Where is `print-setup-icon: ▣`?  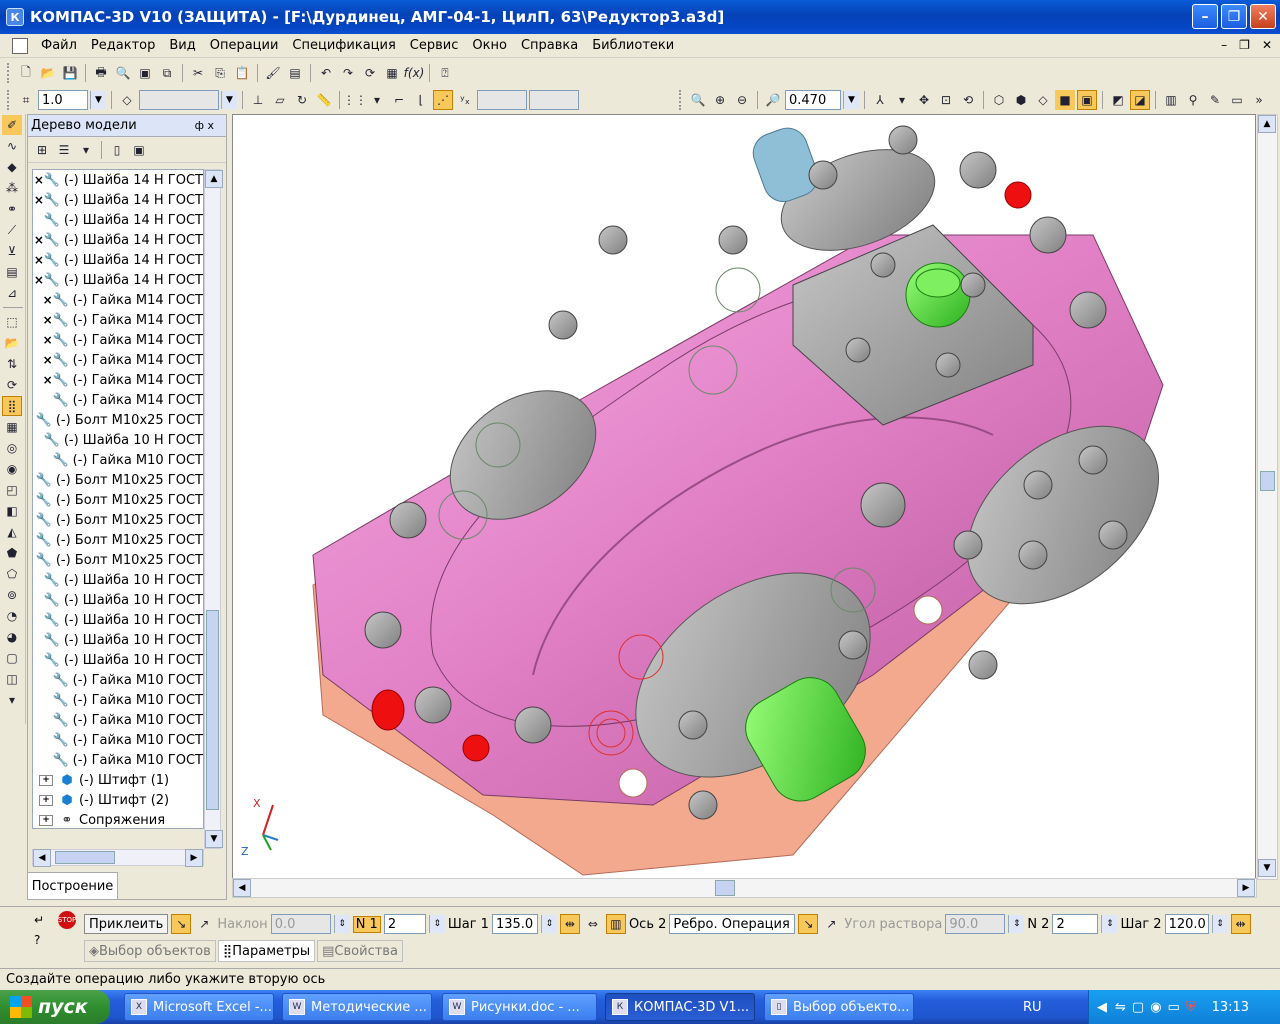 print-setup-icon: ▣ is located at coordinates (145, 73).